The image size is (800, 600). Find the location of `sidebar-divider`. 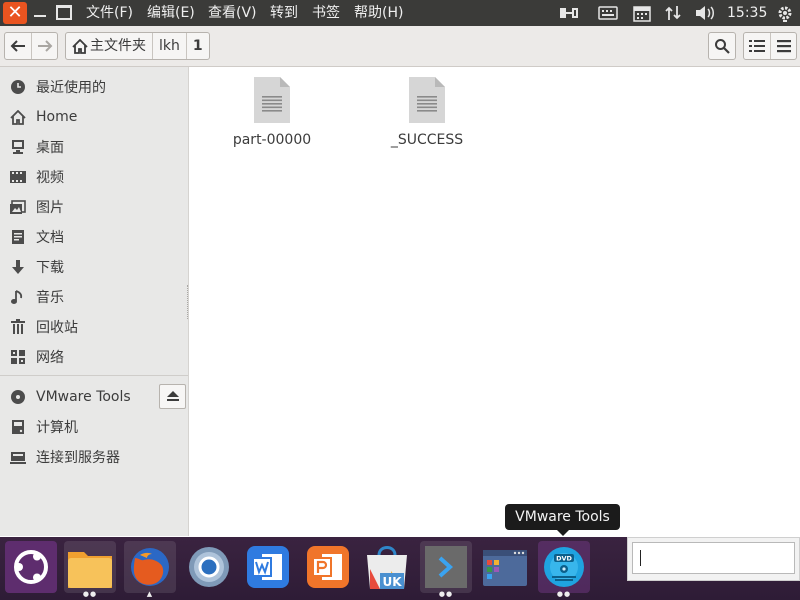

sidebar-divider is located at coordinates (94, 375).